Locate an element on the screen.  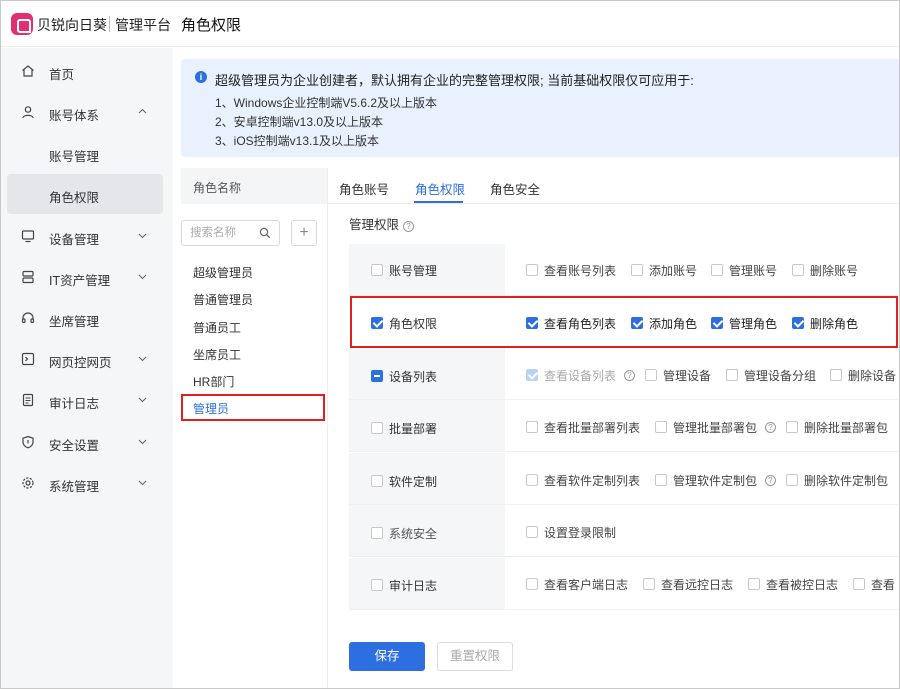
permission-category: 系统安全 is located at coordinates (427, 530).